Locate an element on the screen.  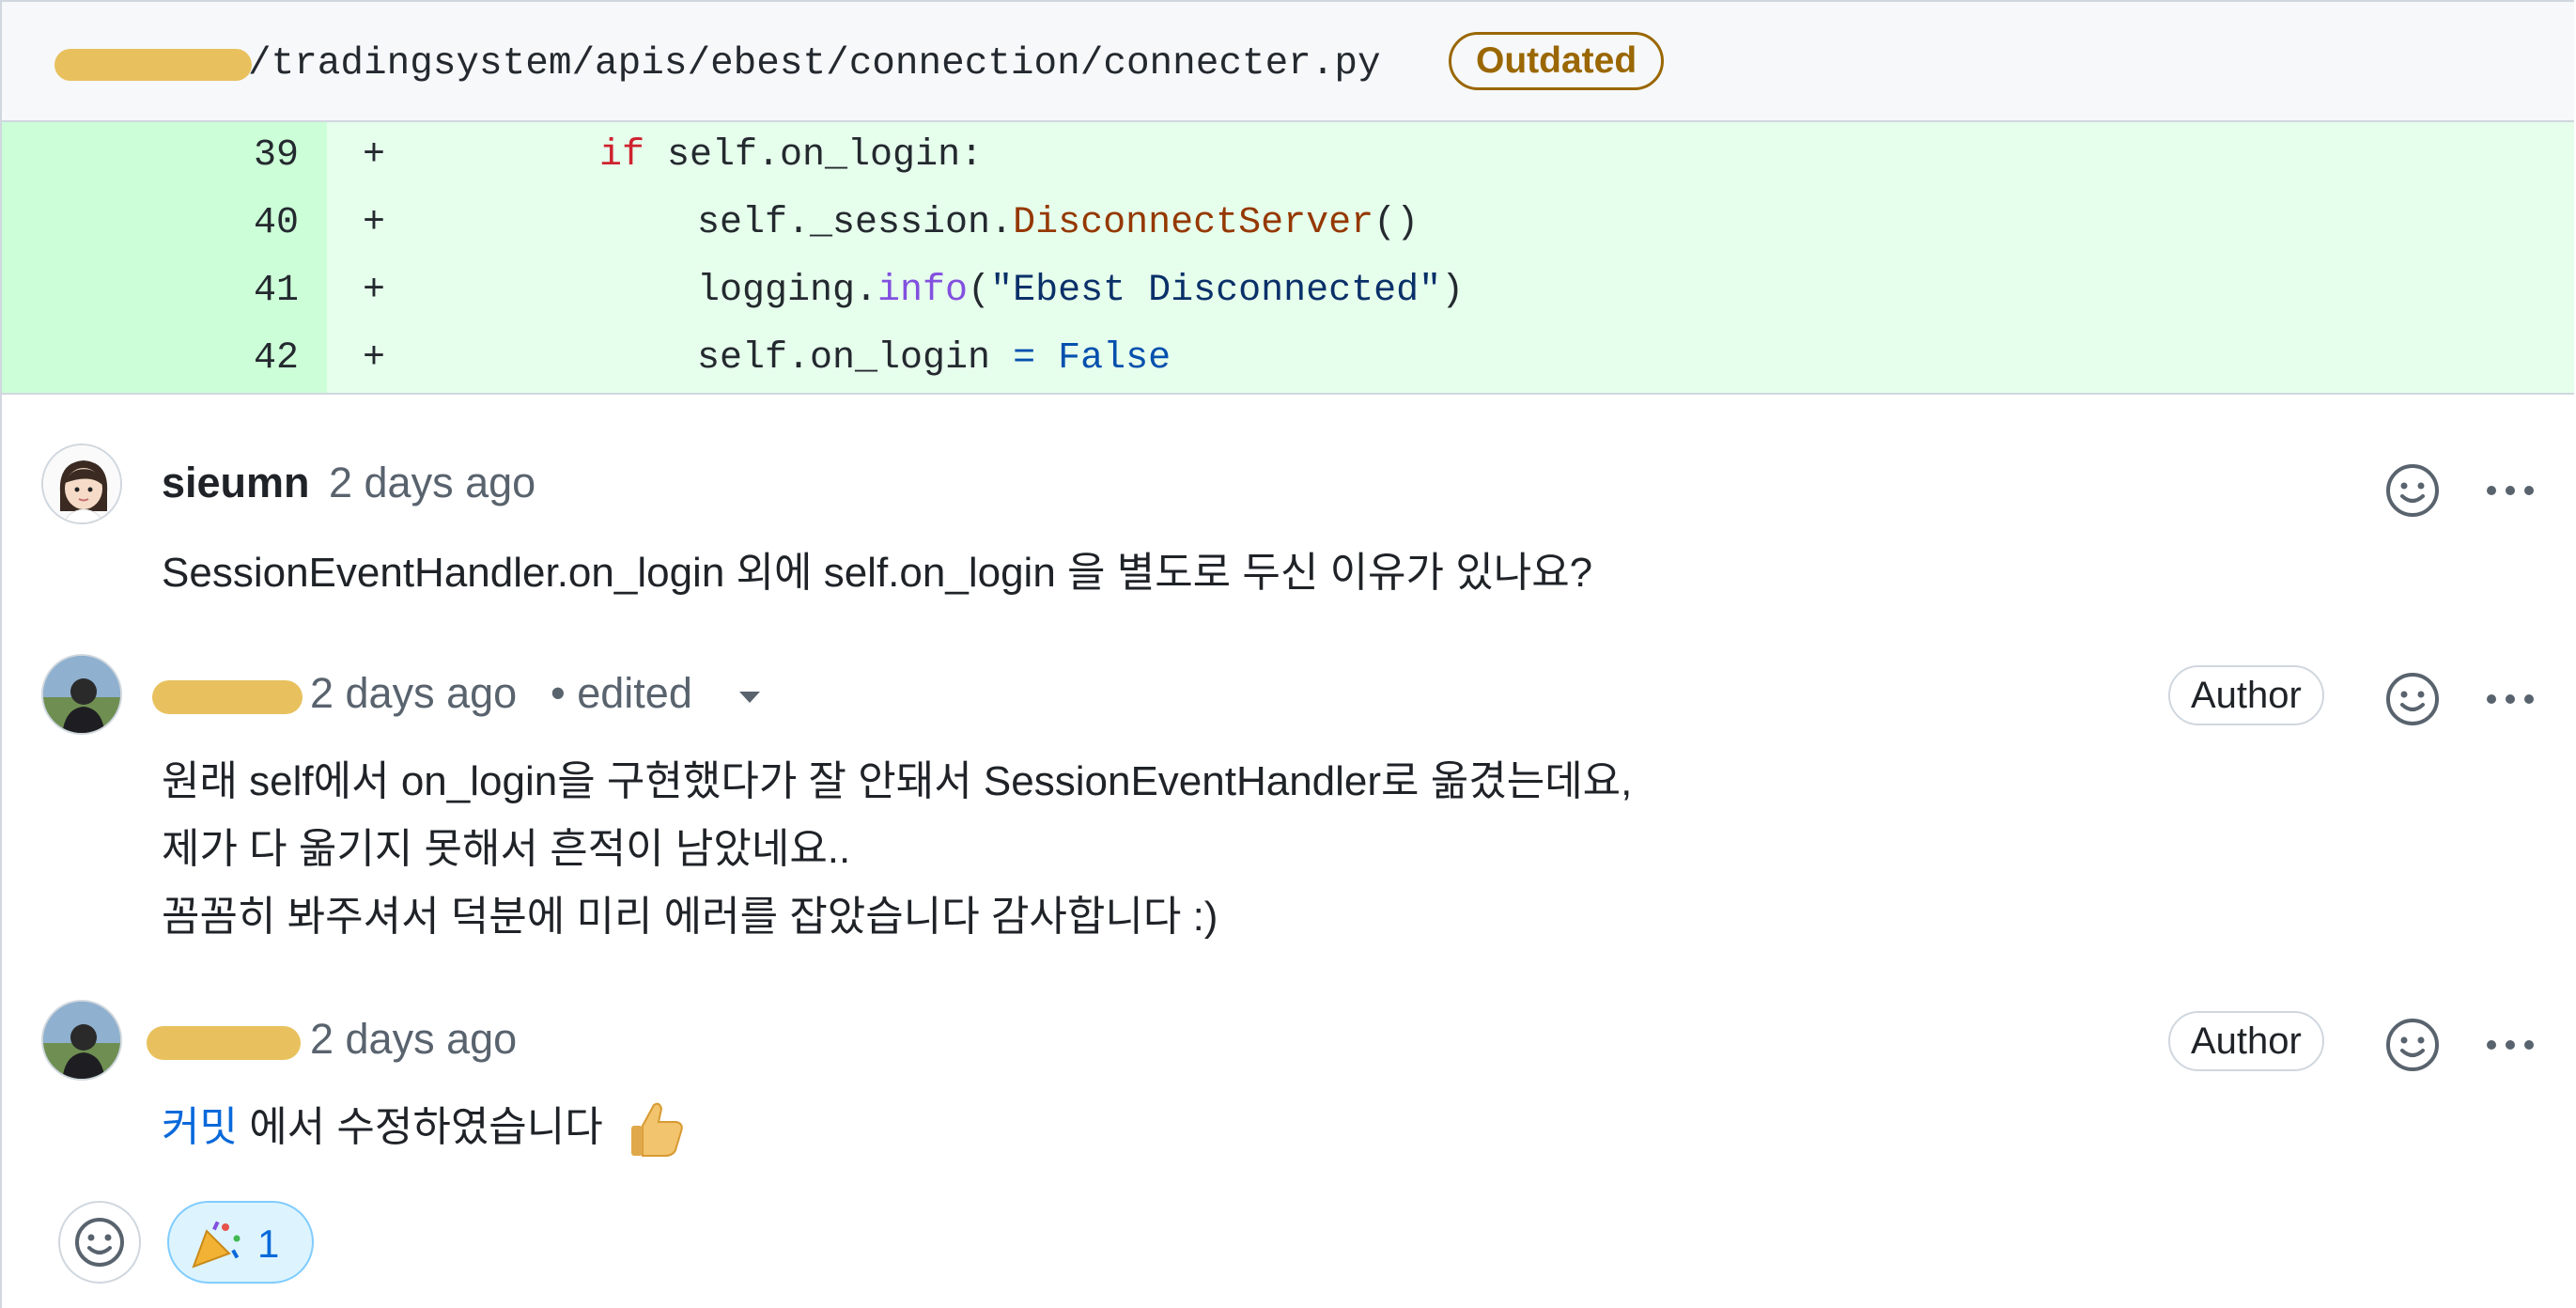
code-function: DisconnectServer is located at coordinates (1194, 223).